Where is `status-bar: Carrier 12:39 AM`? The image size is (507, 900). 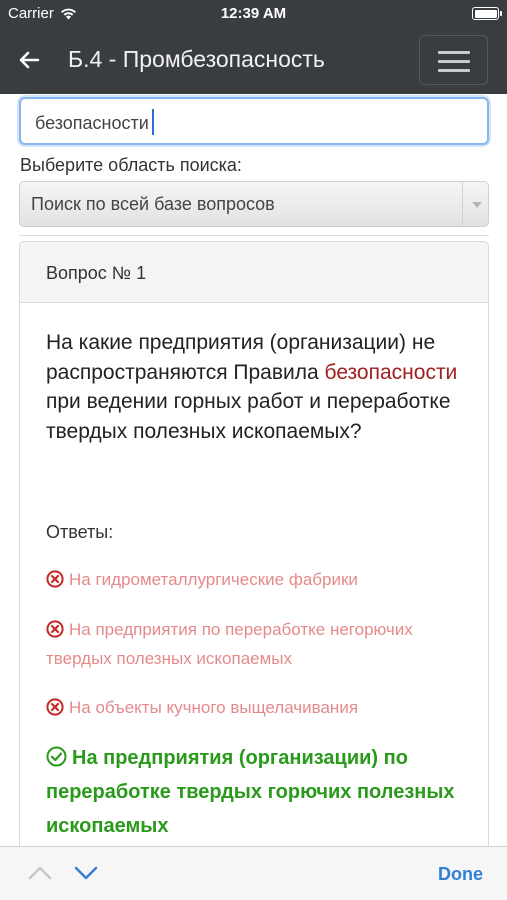
status-bar: Carrier 12:39 AM is located at coordinates (253, 14).